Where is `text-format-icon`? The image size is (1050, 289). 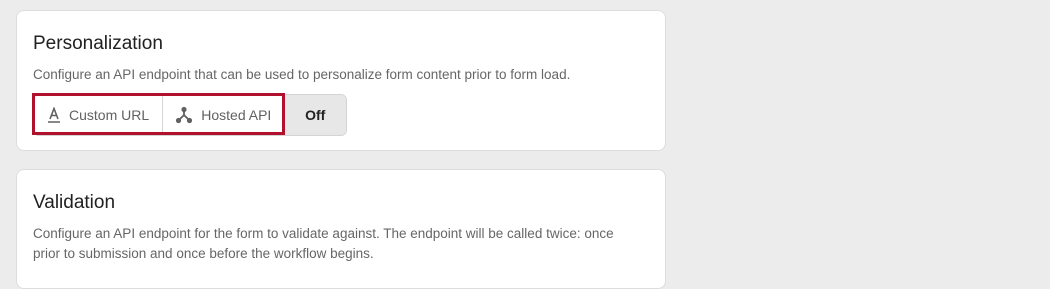
text-format-icon is located at coordinates (54, 115).